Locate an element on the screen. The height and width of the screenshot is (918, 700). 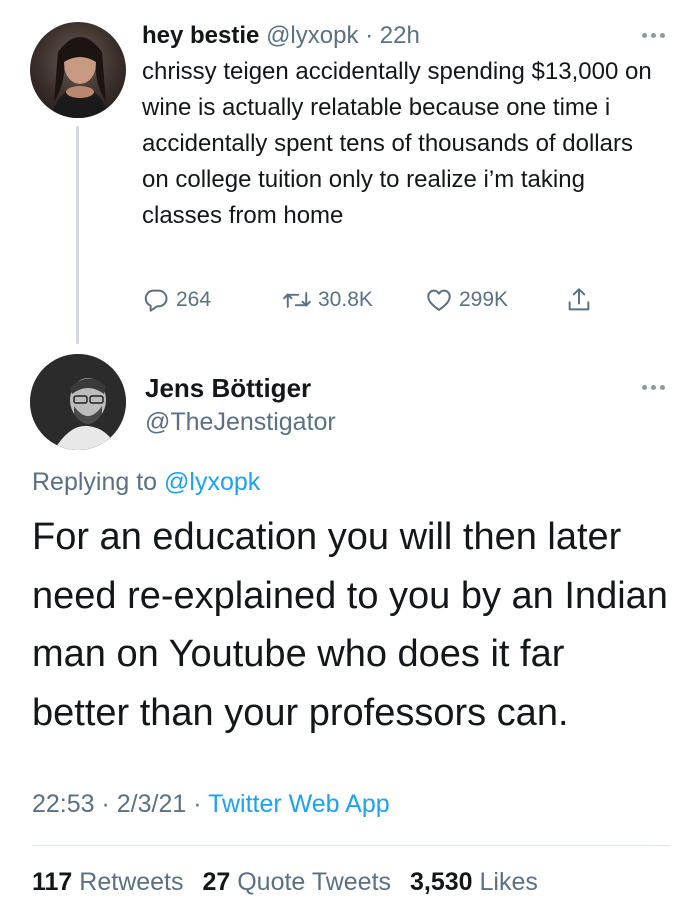
replying-to-mention: @lyxopk is located at coordinates (212, 482).